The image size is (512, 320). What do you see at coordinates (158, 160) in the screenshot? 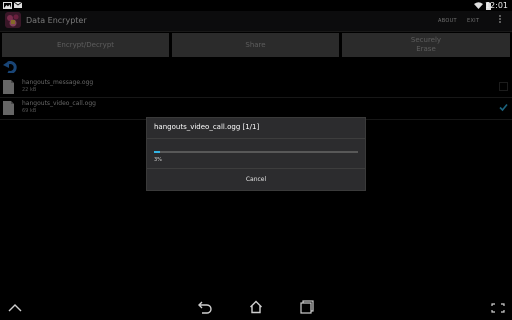
I see `progress-percent: 3%` at bounding box center [158, 160].